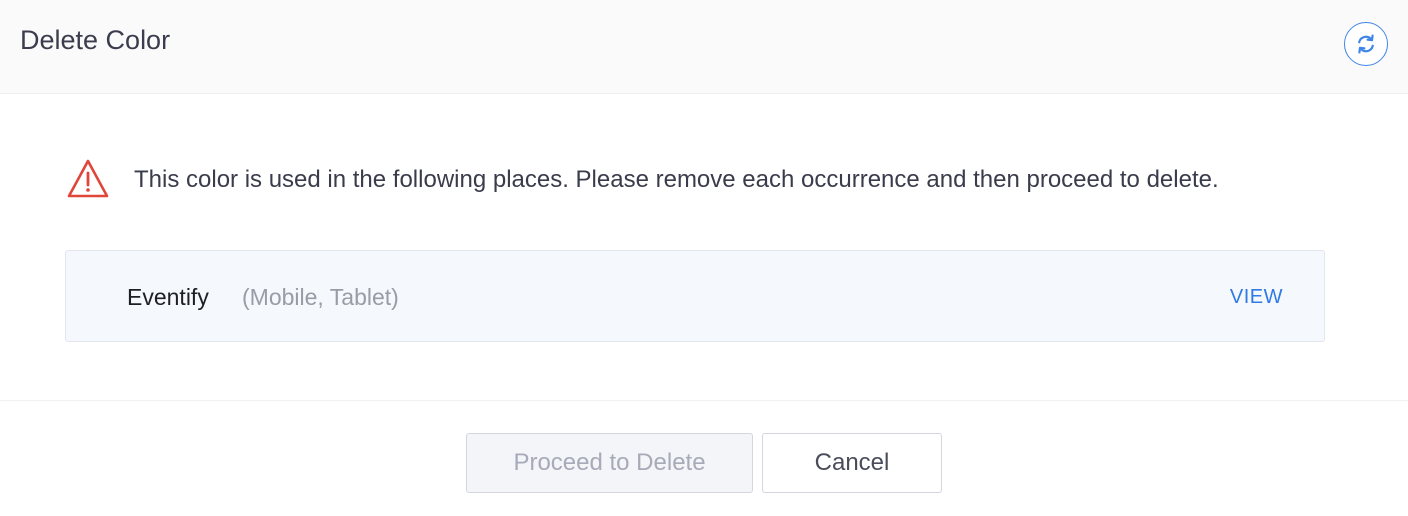 This screenshot has width=1408, height=516. Describe the element at coordinates (852, 463) in the screenshot. I see `cancel-button: Cancel` at that location.